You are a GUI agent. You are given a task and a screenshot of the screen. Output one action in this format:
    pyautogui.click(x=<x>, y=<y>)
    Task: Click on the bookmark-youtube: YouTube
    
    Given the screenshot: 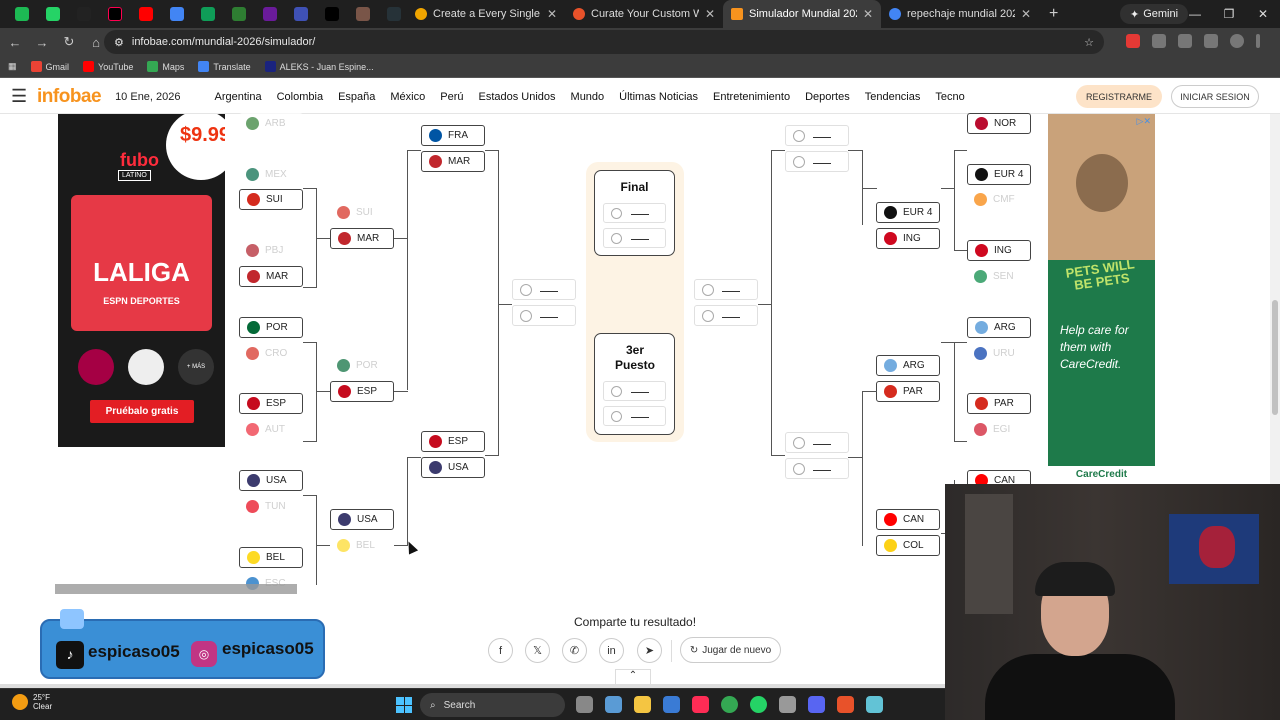 What is the action you would take?
    pyautogui.click(x=108, y=66)
    